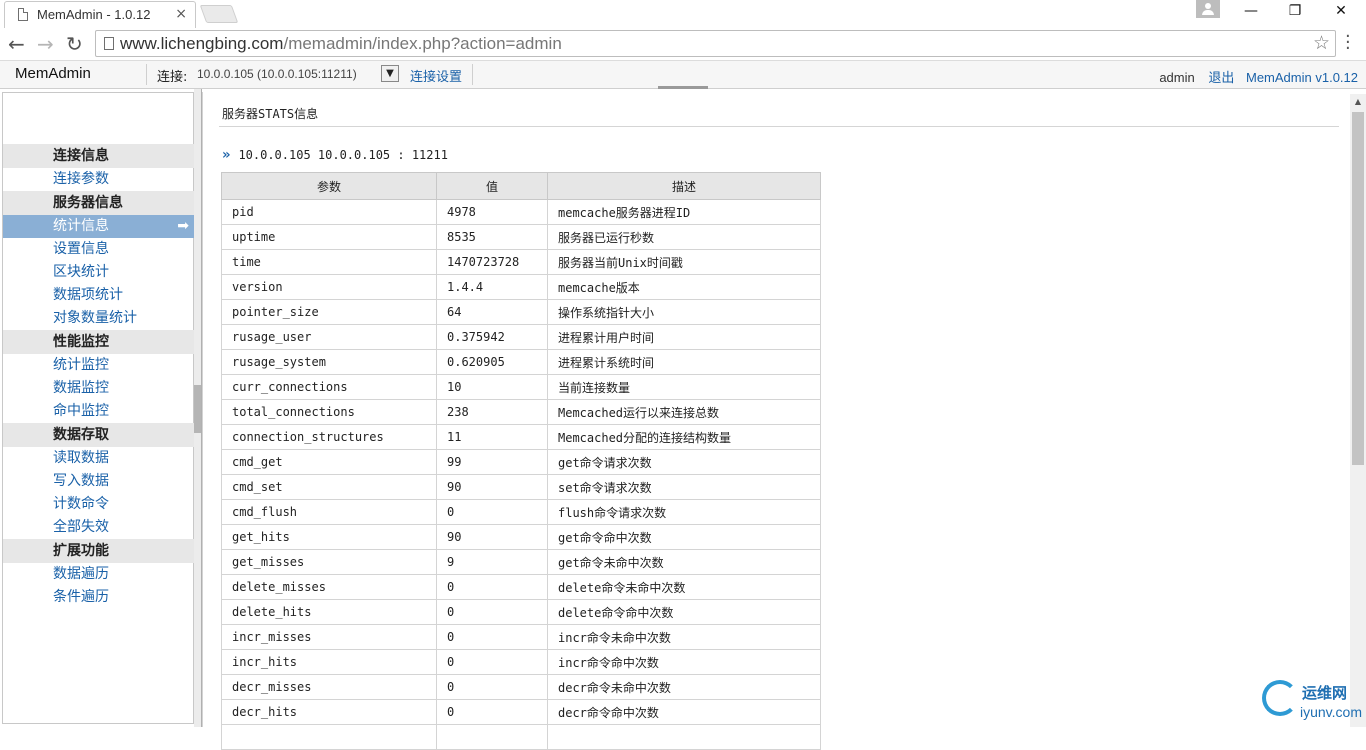 Image resolution: width=1366 pixels, height=750 pixels. Describe the element at coordinates (329, 662) in the screenshot. I see `cell-param: incr_hits` at that location.